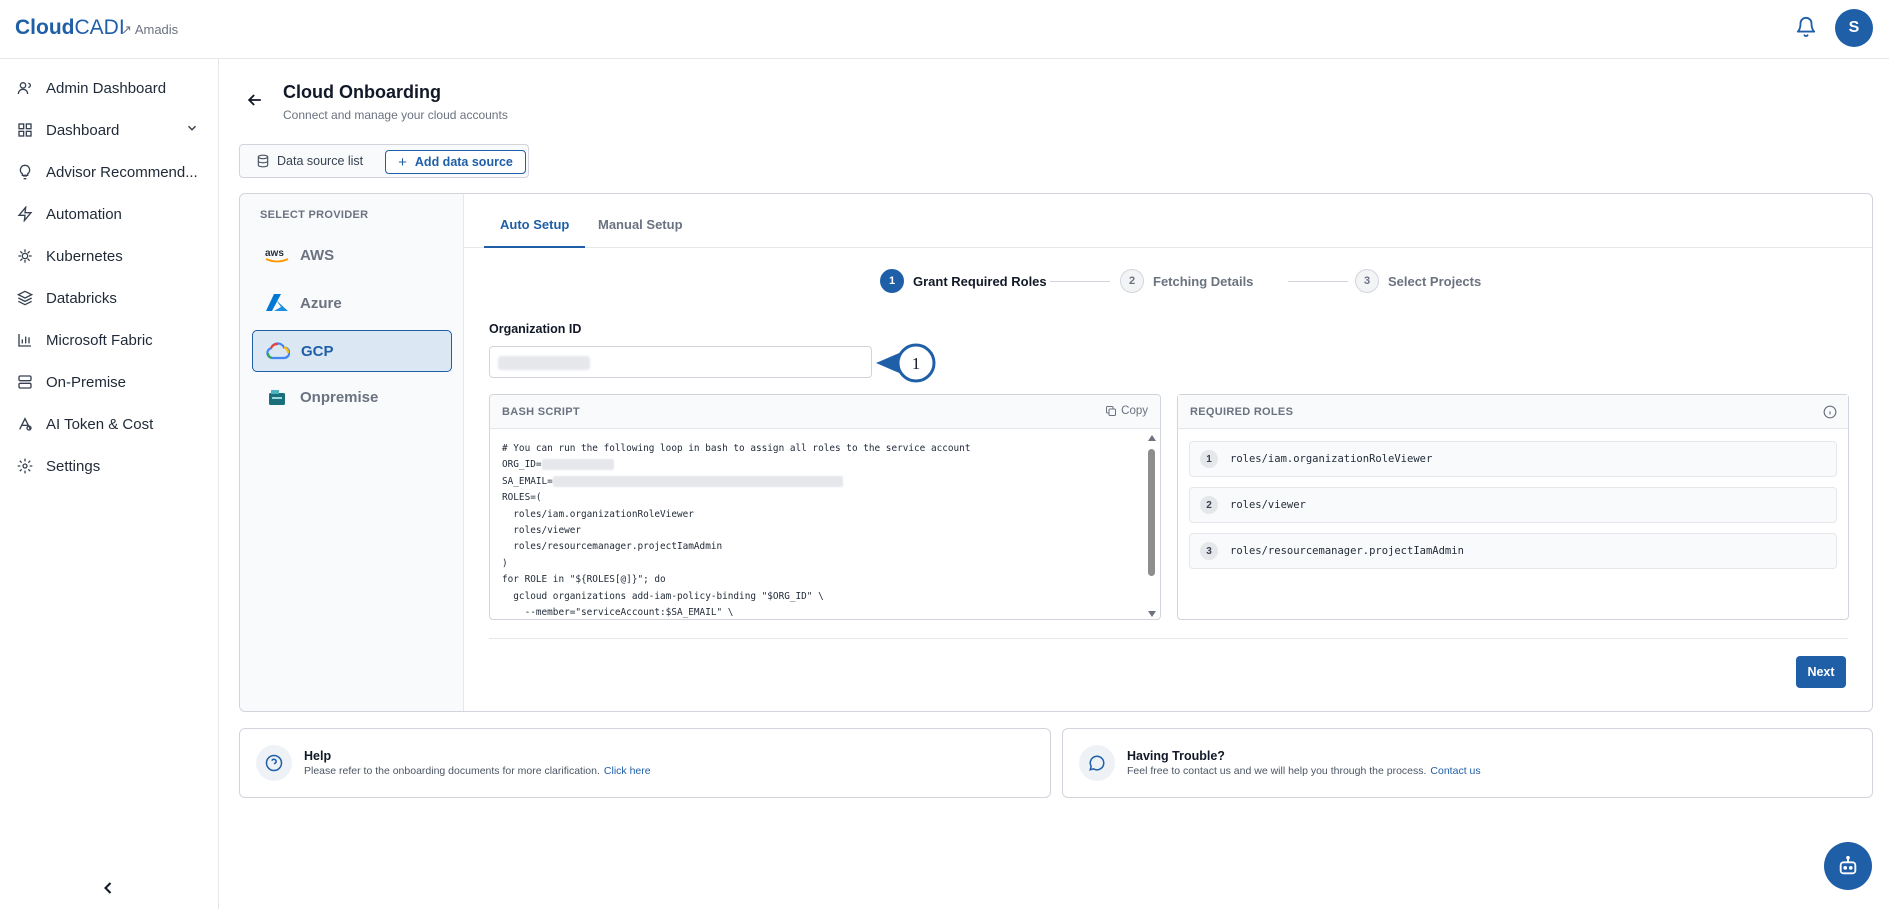 The image size is (1889, 909). Describe the element at coordinates (1513, 551) in the screenshot. I see `role-item: 3 roles/resourcemanager.projectIamAdmin` at that location.